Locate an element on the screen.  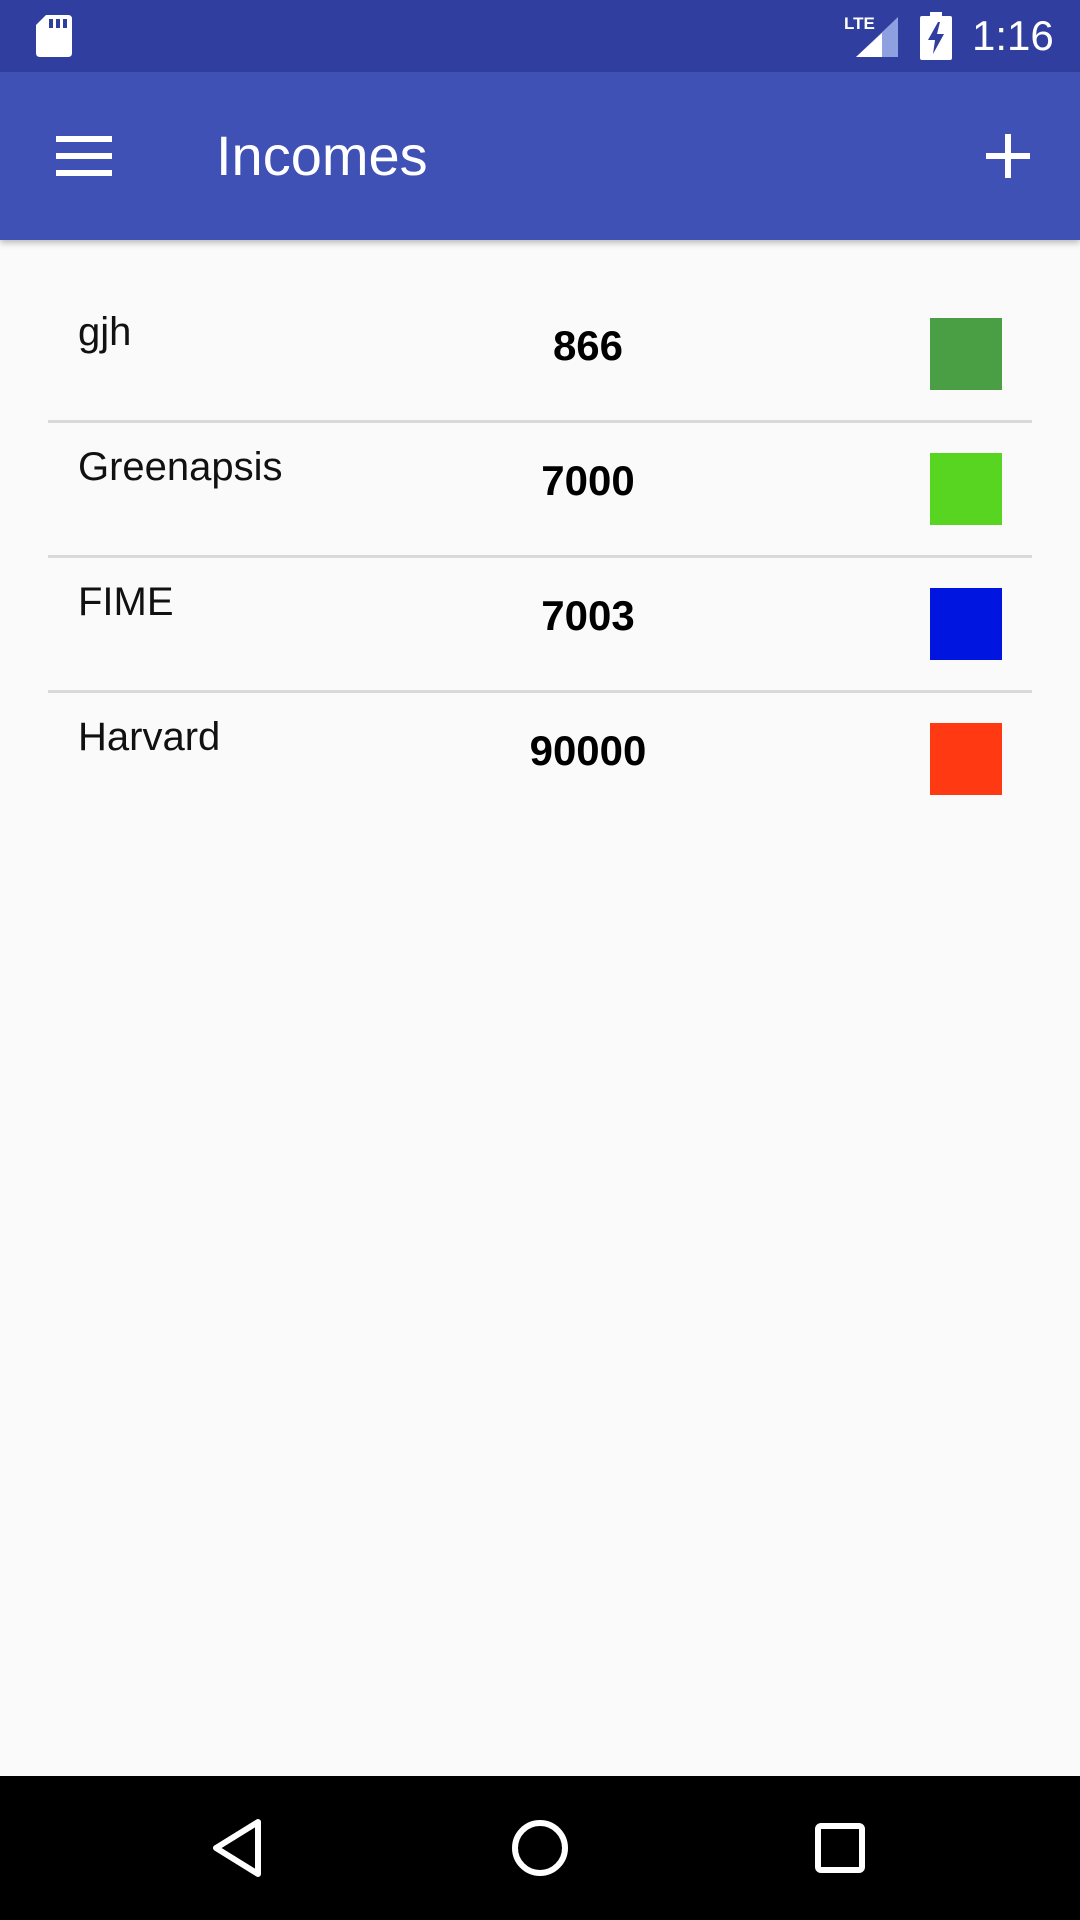
app-bar: Incomes is located at coordinates (540, 156).